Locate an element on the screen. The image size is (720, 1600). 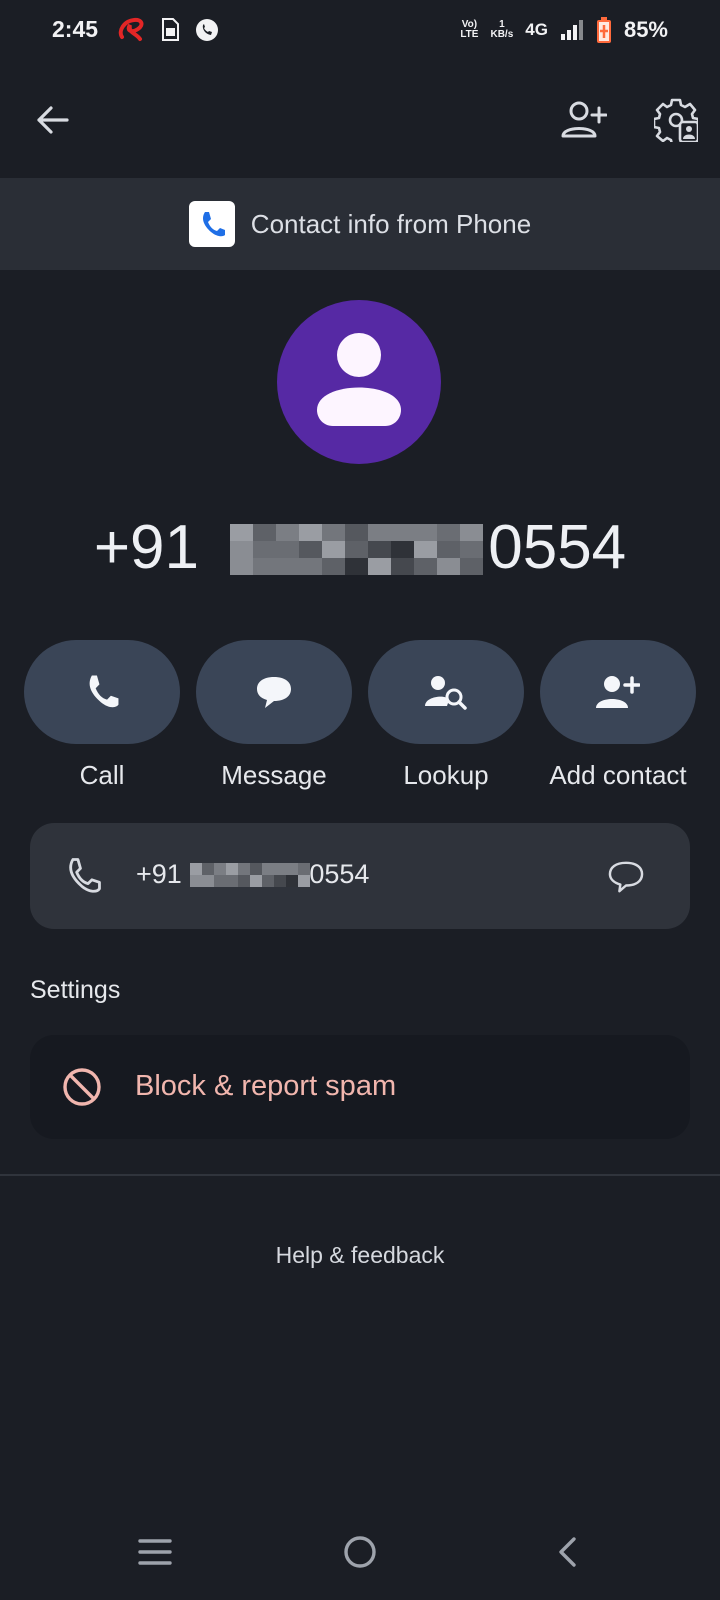
message-bubble-icon is located at coordinates (274, 692).